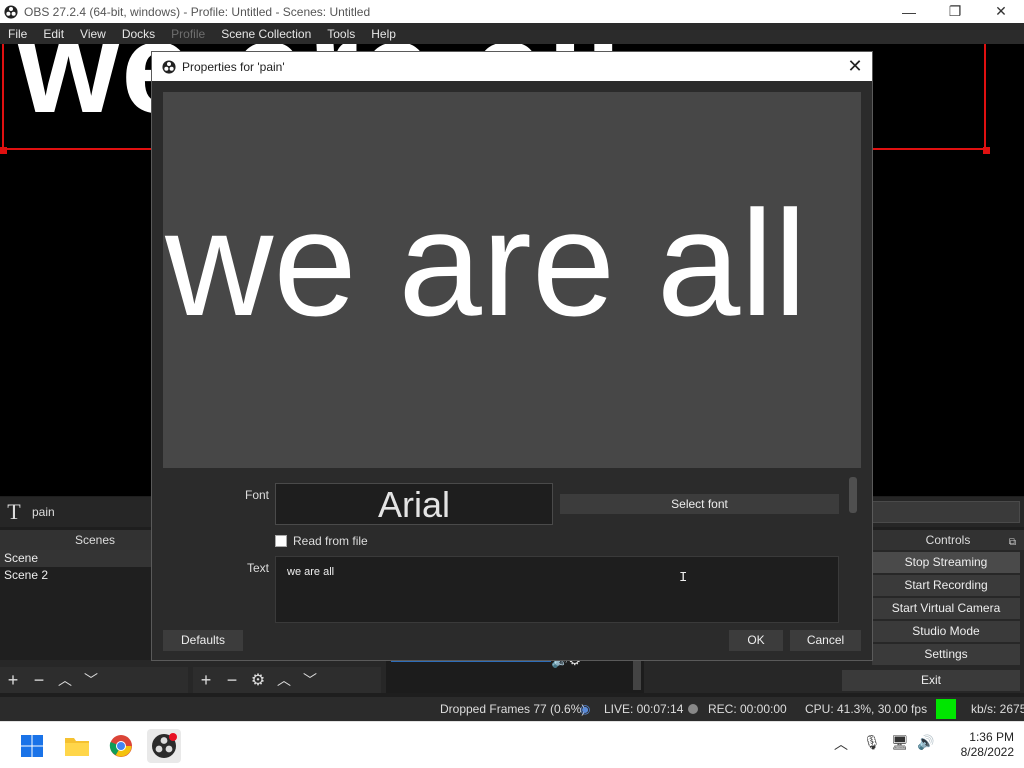 This screenshot has width=1024, height=768. What do you see at coordinates (232, 680) in the screenshot?
I see `remove-source-icon: −` at bounding box center [232, 680].